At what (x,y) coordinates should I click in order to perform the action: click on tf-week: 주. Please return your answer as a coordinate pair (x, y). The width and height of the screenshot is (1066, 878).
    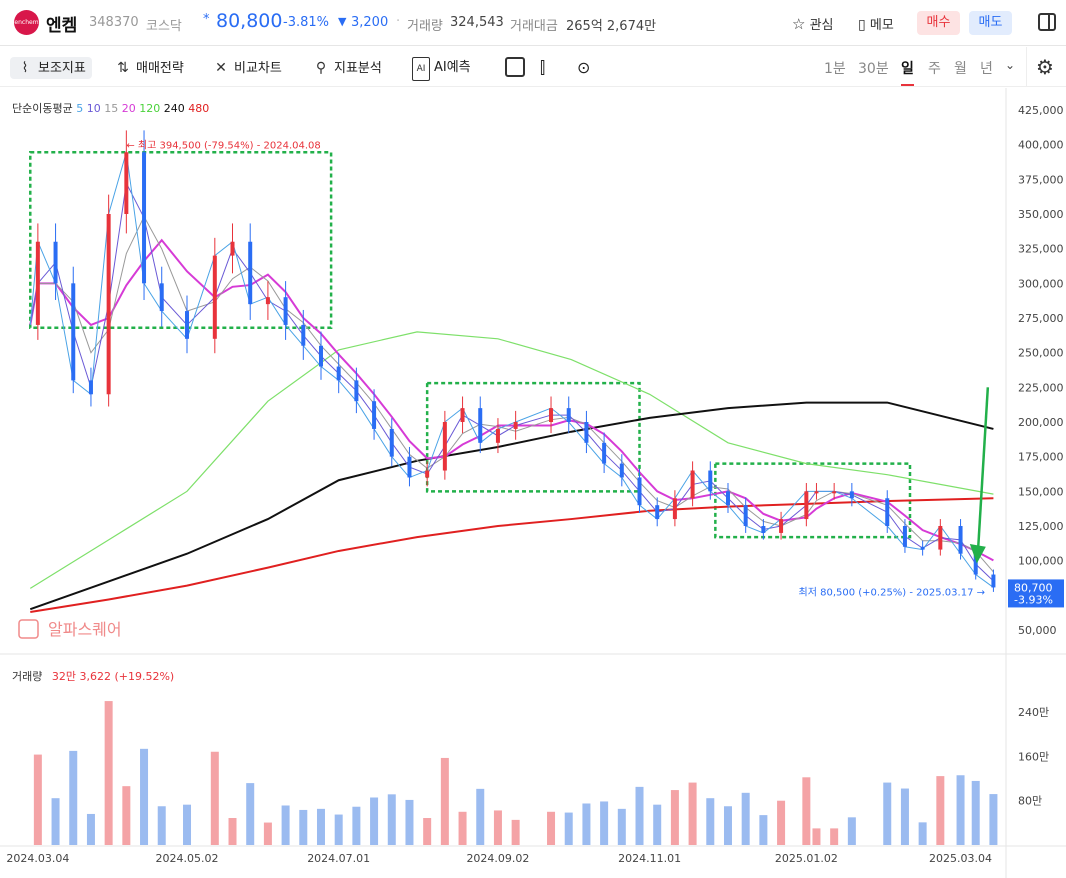
    Looking at the image, I should click on (934, 68).